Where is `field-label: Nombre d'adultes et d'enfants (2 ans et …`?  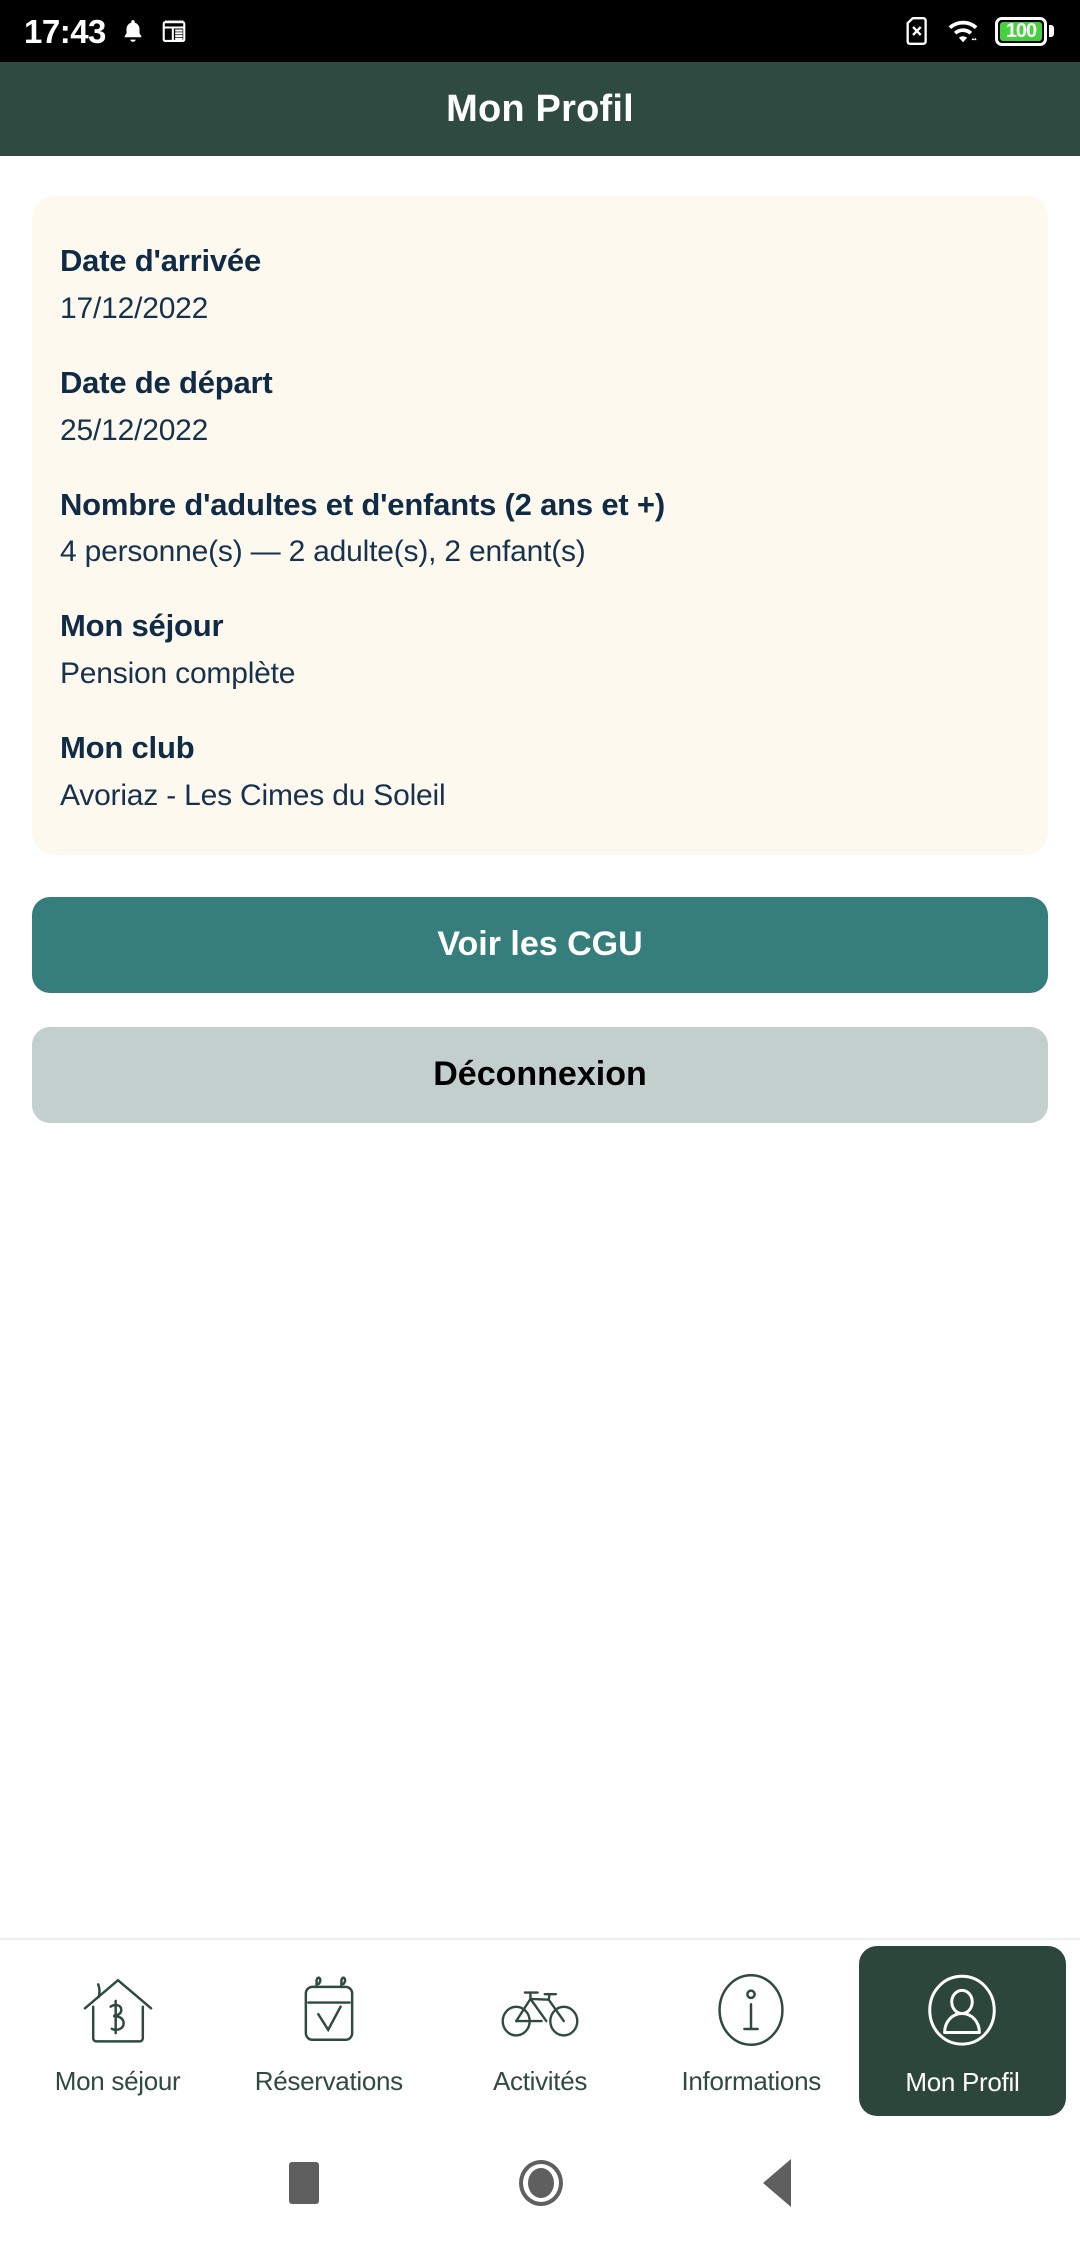
field-label: Nombre d'adultes et d'enfants (2 ans et … is located at coordinates (362, 504).